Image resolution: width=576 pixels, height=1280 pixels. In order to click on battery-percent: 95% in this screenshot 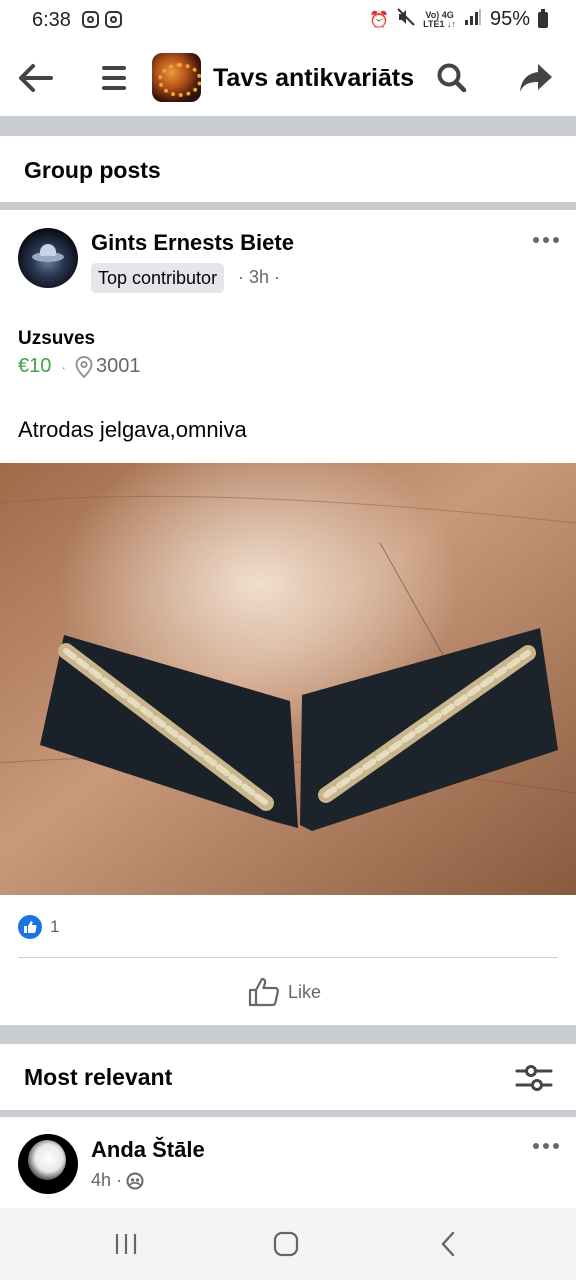, I will do `click(509, 19)`.